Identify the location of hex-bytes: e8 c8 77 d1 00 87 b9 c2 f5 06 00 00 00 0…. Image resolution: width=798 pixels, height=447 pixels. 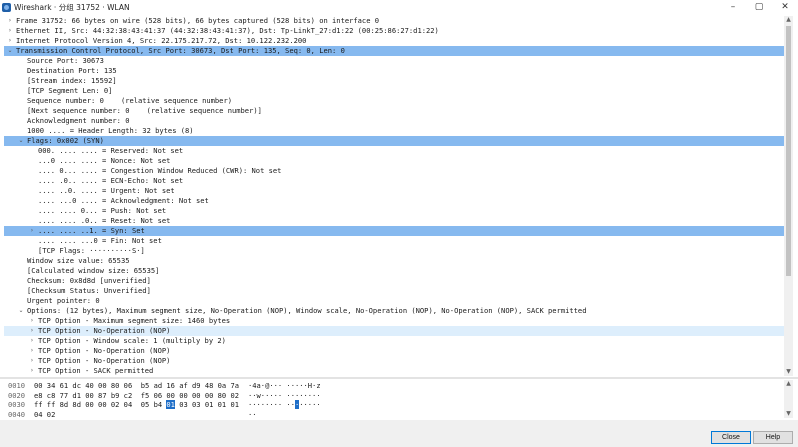
(136, 396).